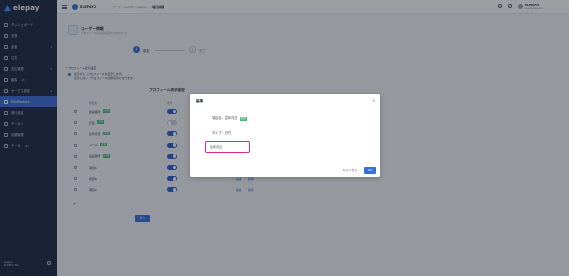 The height and width of the screenshot is (276, 569). Describe the element at coordinates (218, 133) in the screenshot. I see `type-label: タイプ：` at that location.